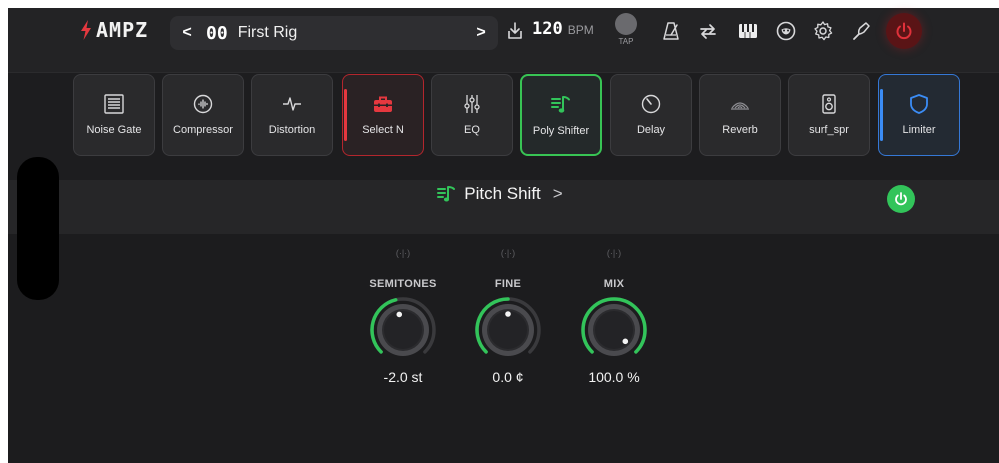 The height and width of the screenshot is (463, 999). What do you see at coordinates (292, 130) in the screenshot?
I see `effect-slot-label: Distortion` at bounding box center [292, 130].